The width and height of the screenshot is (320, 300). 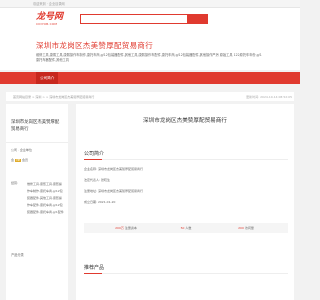 I want to click on site-logo: 龙号网, so click(x=49, y=17).